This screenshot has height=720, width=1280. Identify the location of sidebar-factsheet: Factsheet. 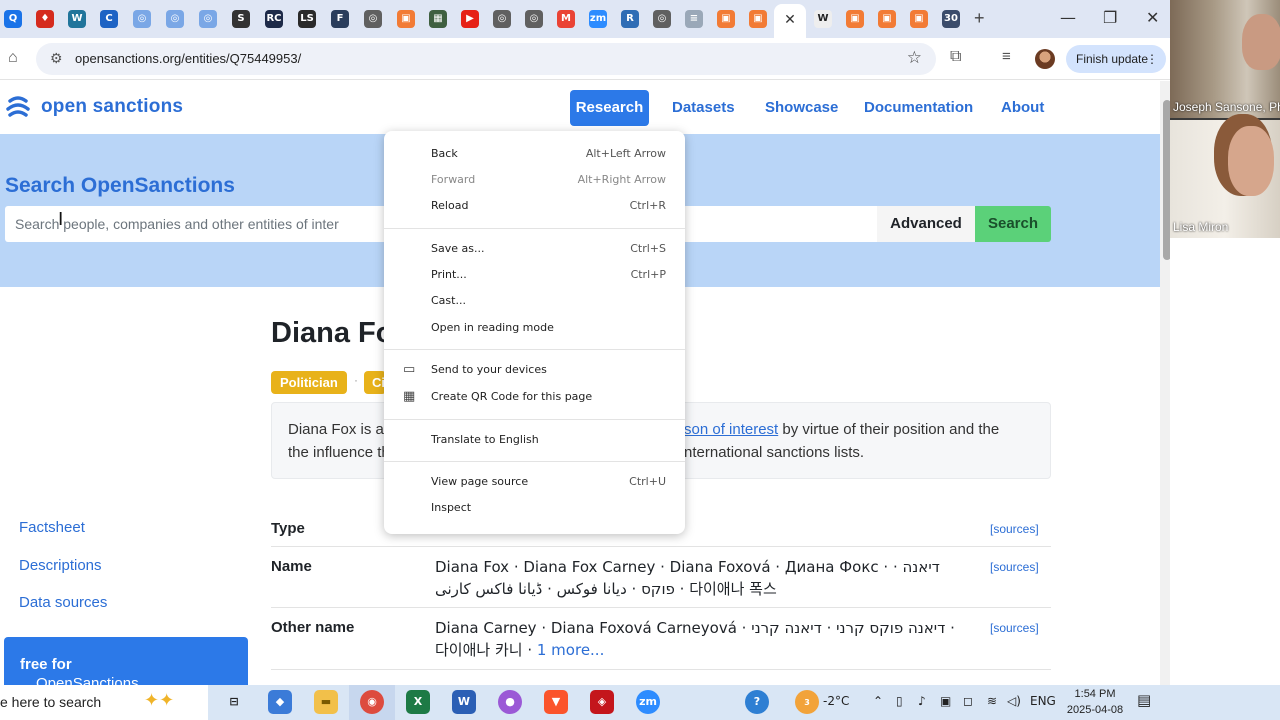
(52, 527).